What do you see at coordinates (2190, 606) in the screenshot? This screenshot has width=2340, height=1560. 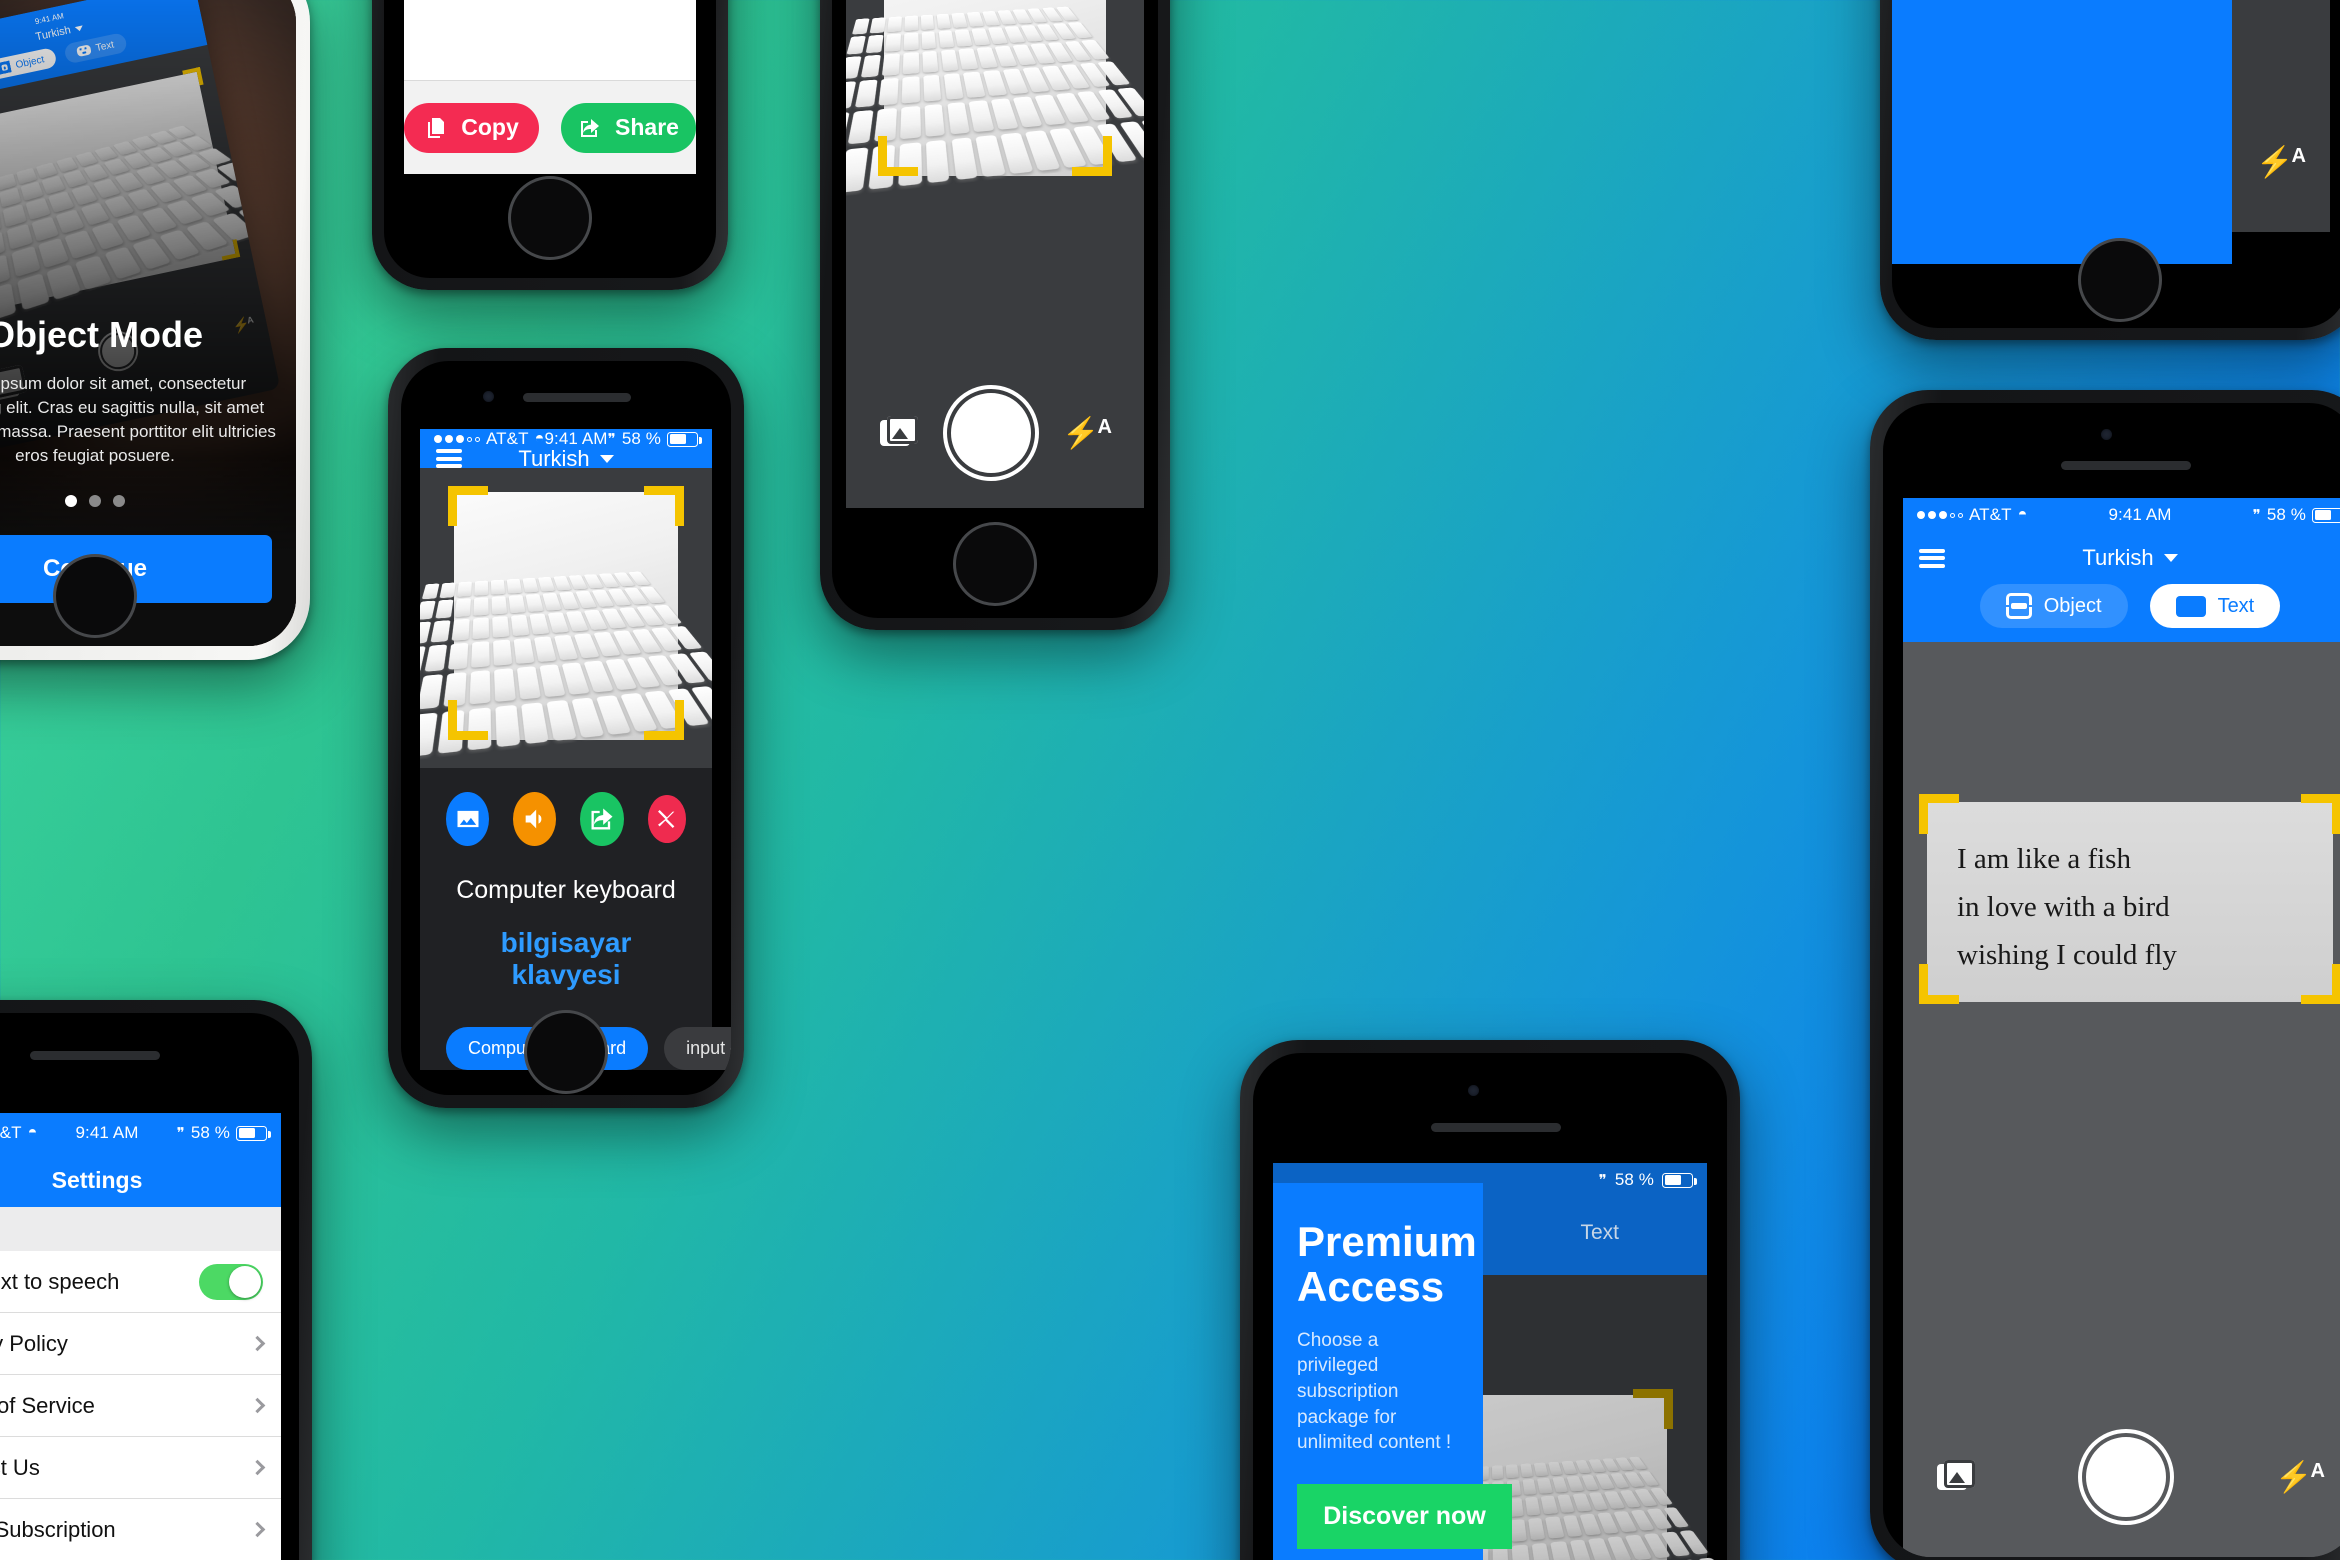 I see `keyboard-icon` at bounding box center [2190, 606].